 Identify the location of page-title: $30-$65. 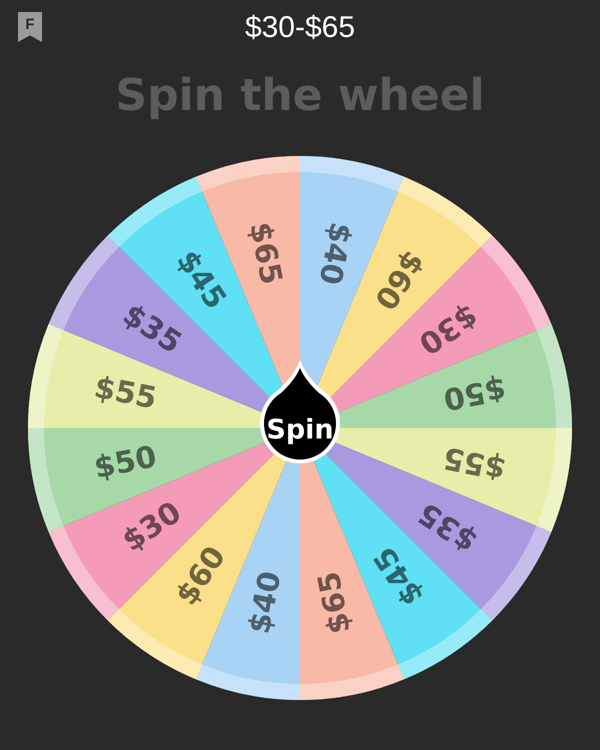
(300, 28).